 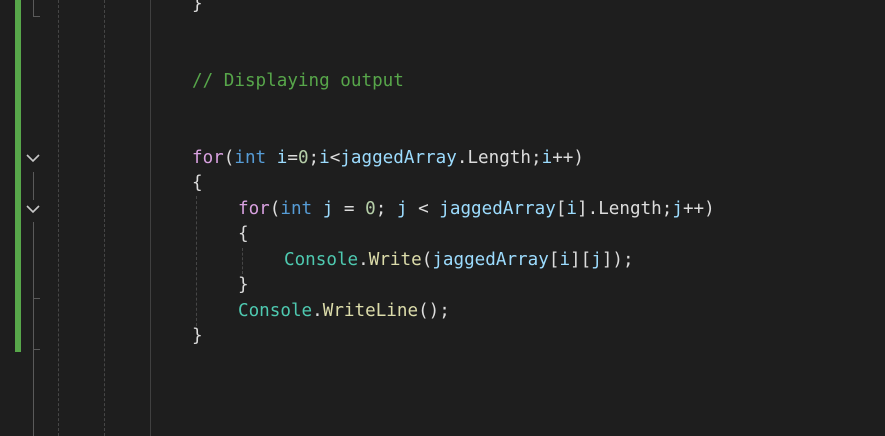 I want to click on code-line: Console.Write(jaggedArray[i][j]);, so click(x=459, y=260).